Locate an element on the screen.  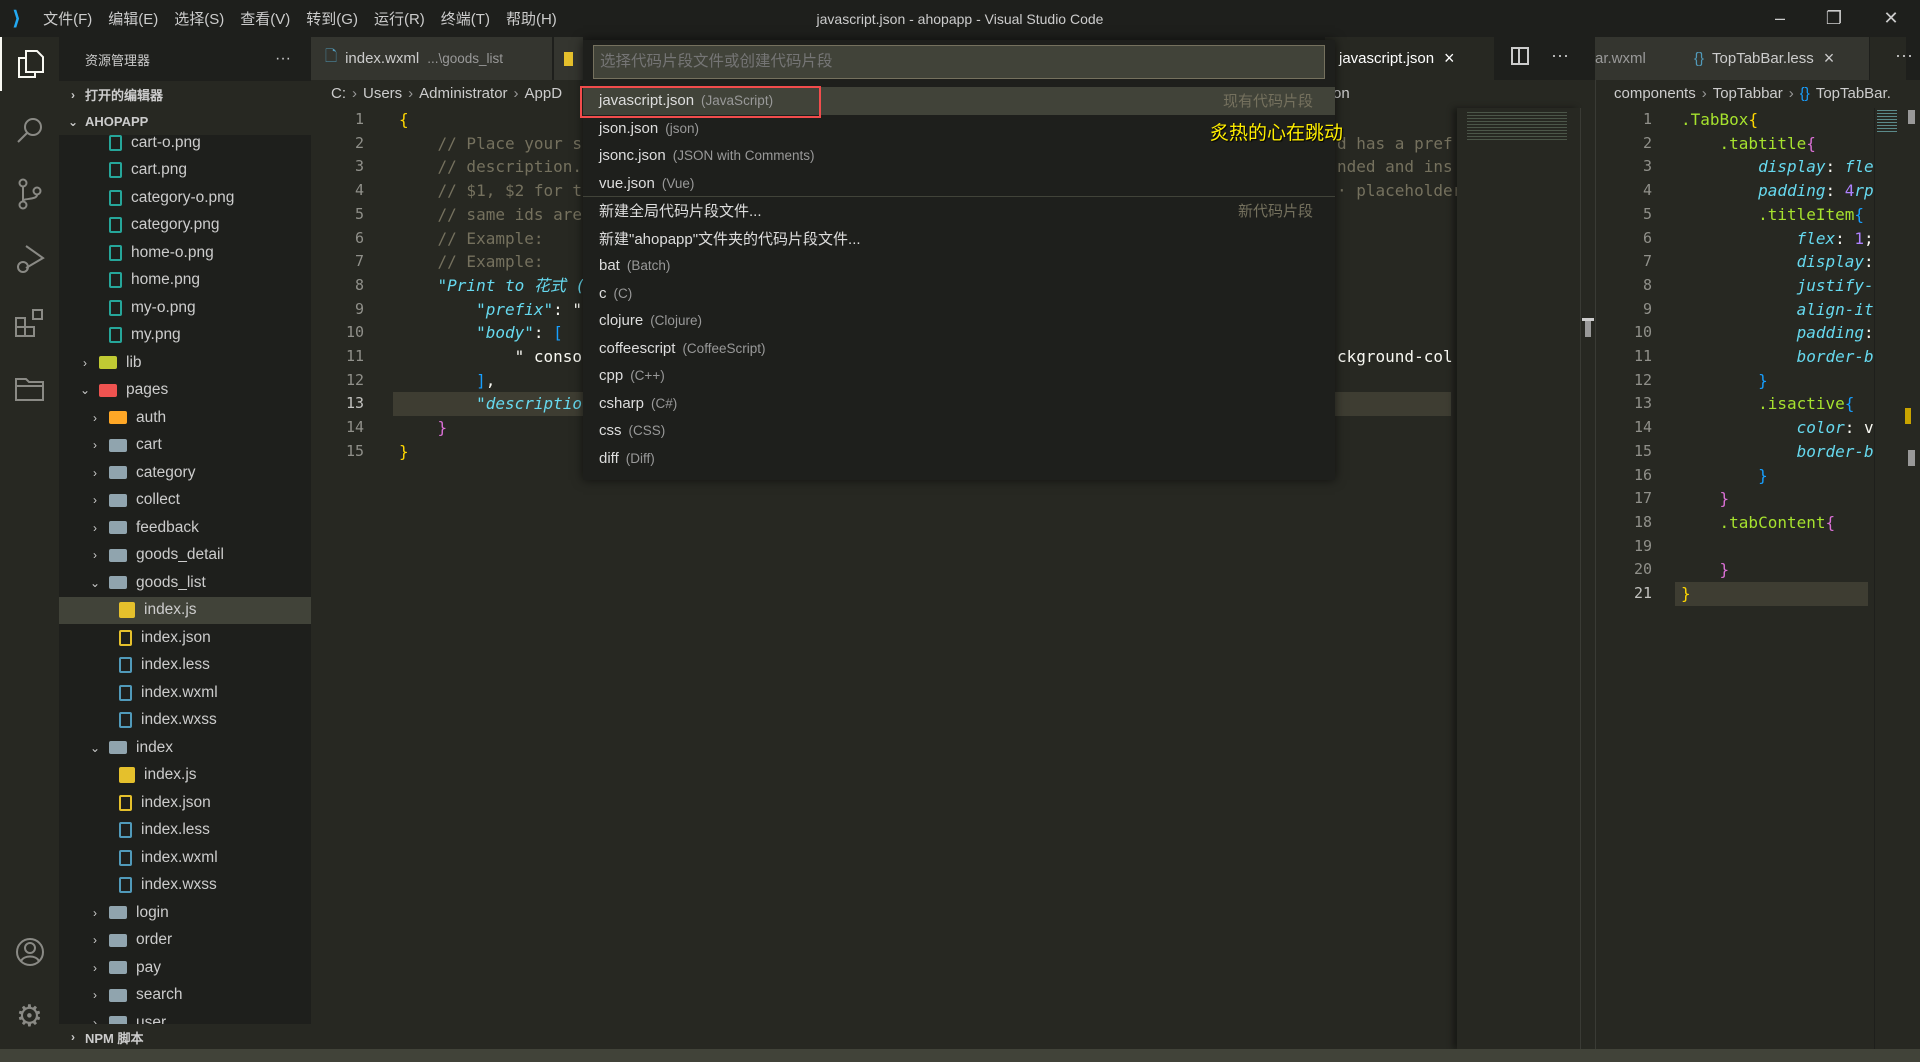
settings-gear-icon: ⚙ is located at coordinates (29, 1016).